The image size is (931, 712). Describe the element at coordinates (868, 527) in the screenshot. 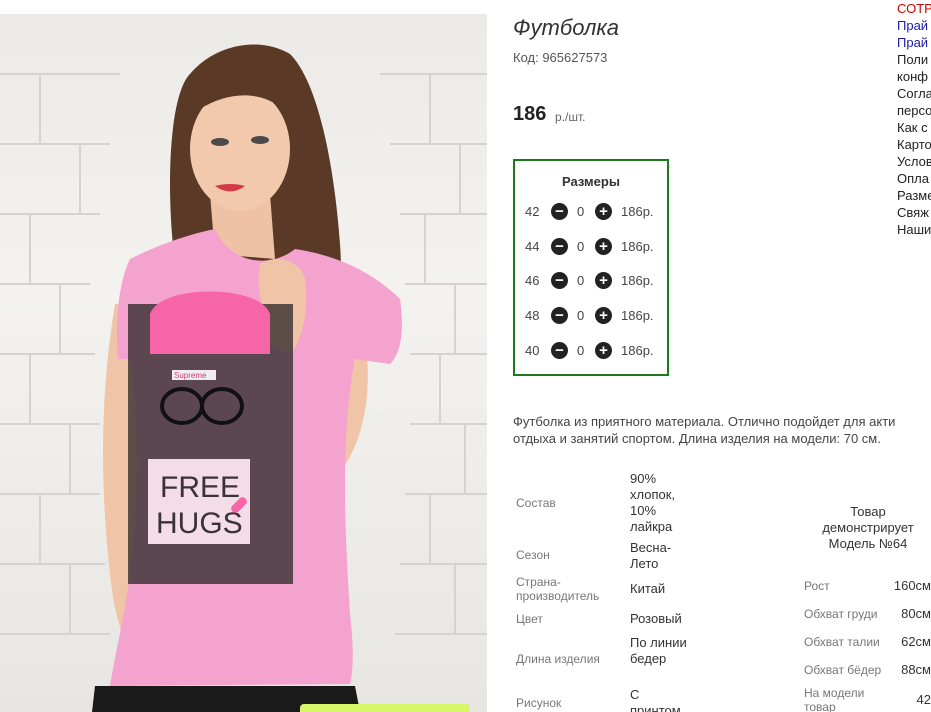

I see `model-heading: Товар демонстрирует Модель №64` at that location.